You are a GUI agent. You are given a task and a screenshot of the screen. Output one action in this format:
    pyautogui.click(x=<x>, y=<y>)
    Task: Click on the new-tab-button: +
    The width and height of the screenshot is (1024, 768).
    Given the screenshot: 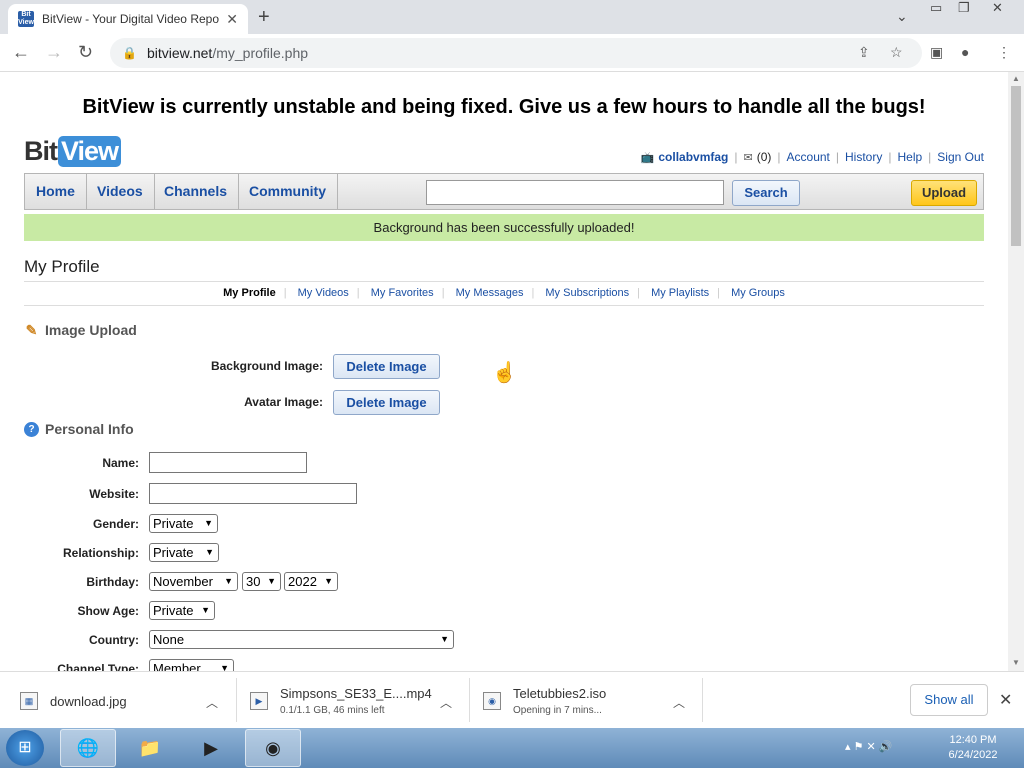 What is the action you would take?
    pyautogui.click(x=264, y=17)
    